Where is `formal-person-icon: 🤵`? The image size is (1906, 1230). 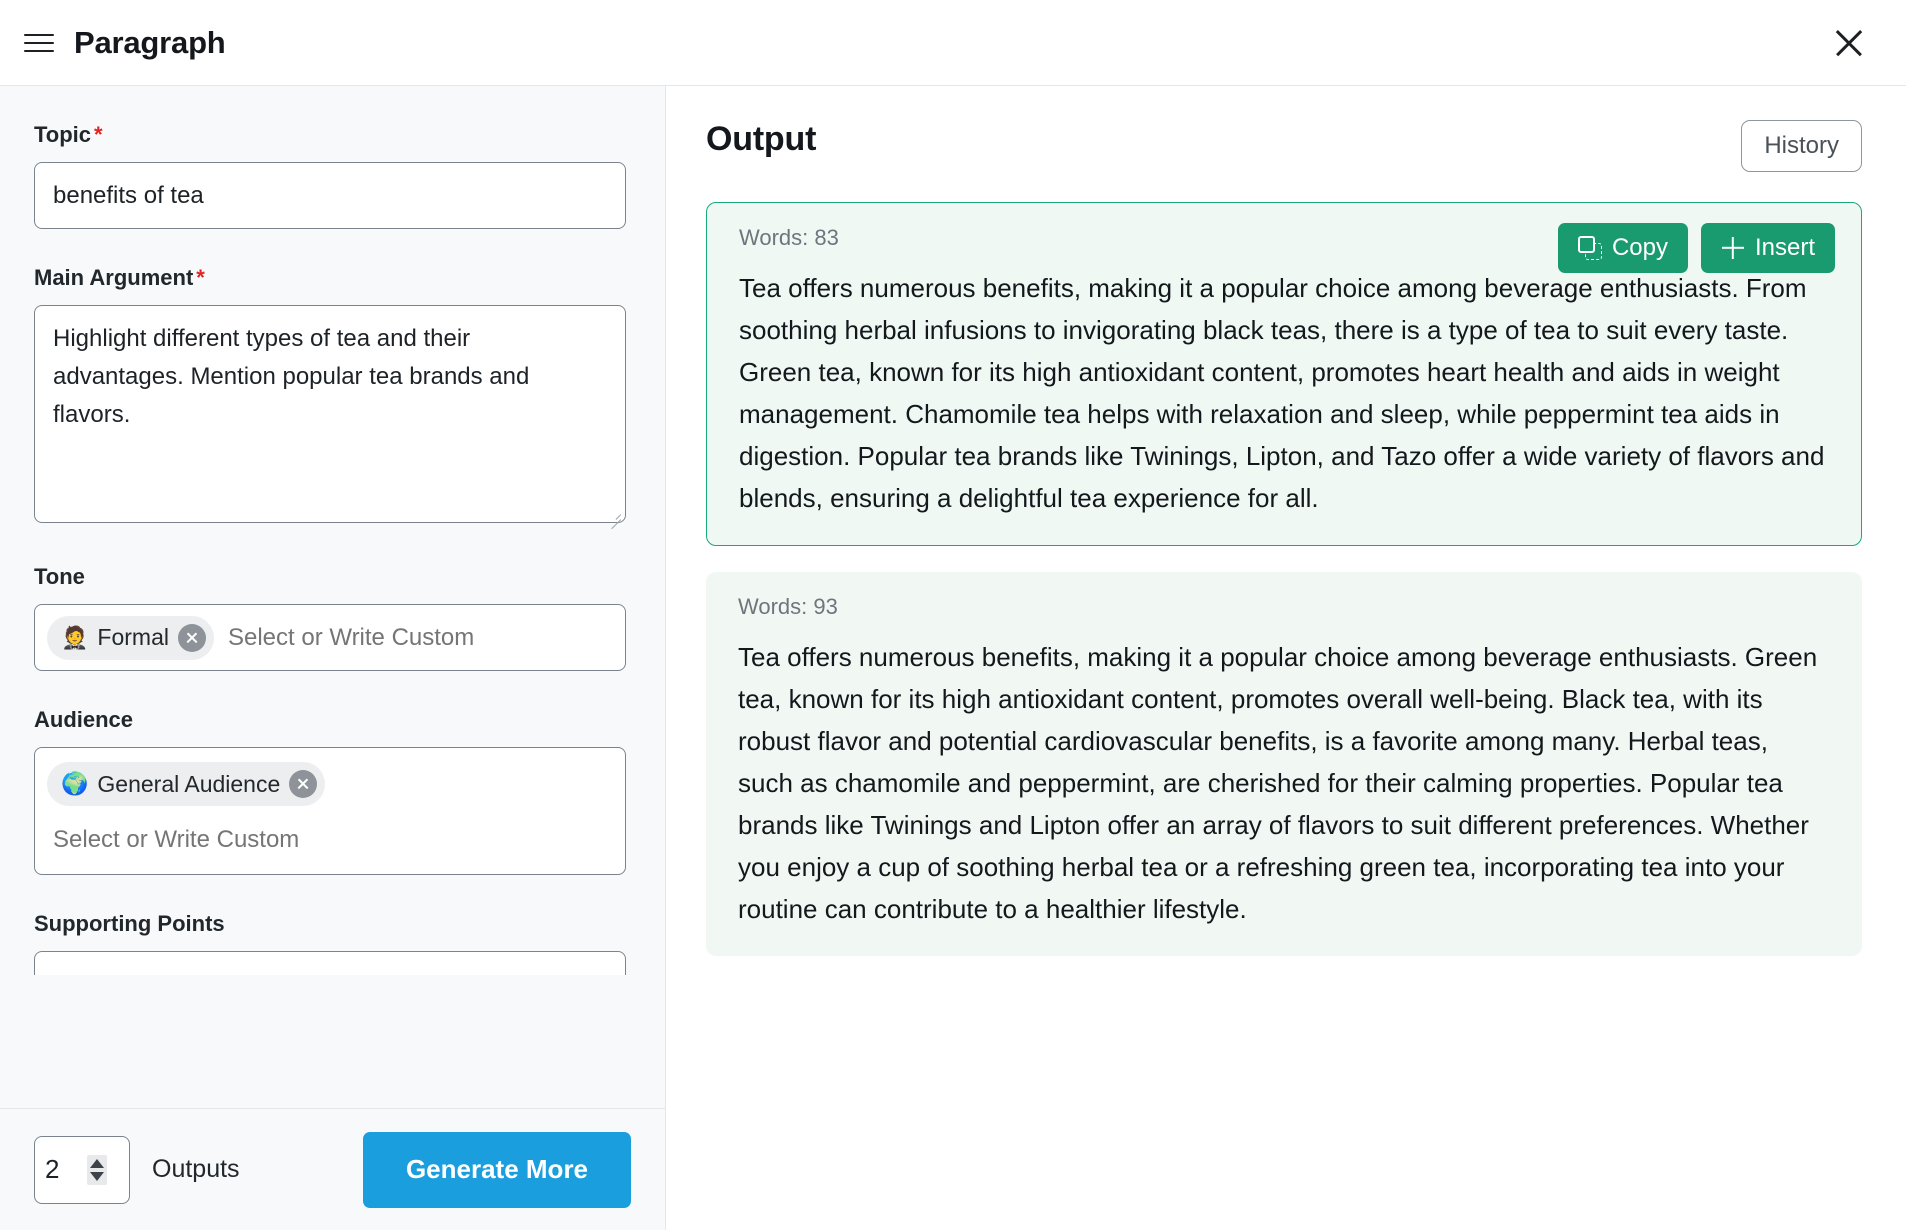 formal-person-icon: 🤵 is located at coordinates (75, 637).